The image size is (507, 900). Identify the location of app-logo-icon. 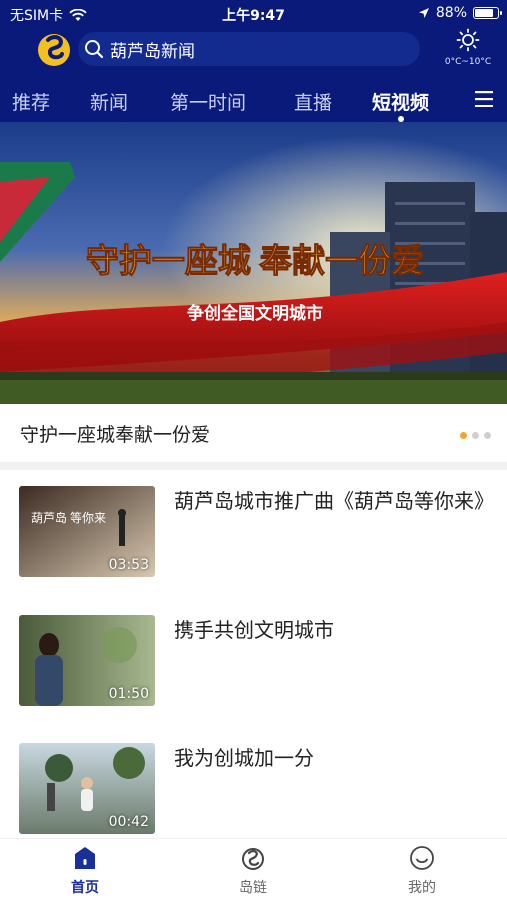
(54, 48).